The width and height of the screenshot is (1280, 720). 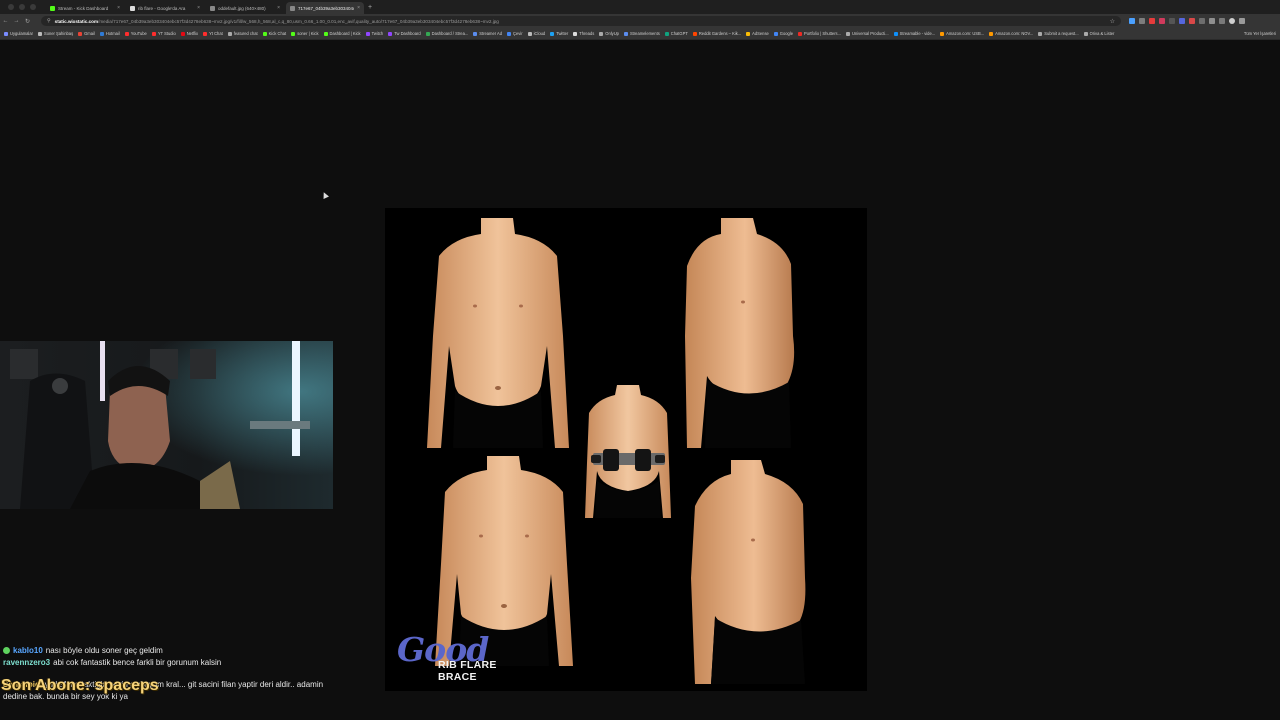 I want to click on chat-username: ravennzero3, so click(x=27, y=662).